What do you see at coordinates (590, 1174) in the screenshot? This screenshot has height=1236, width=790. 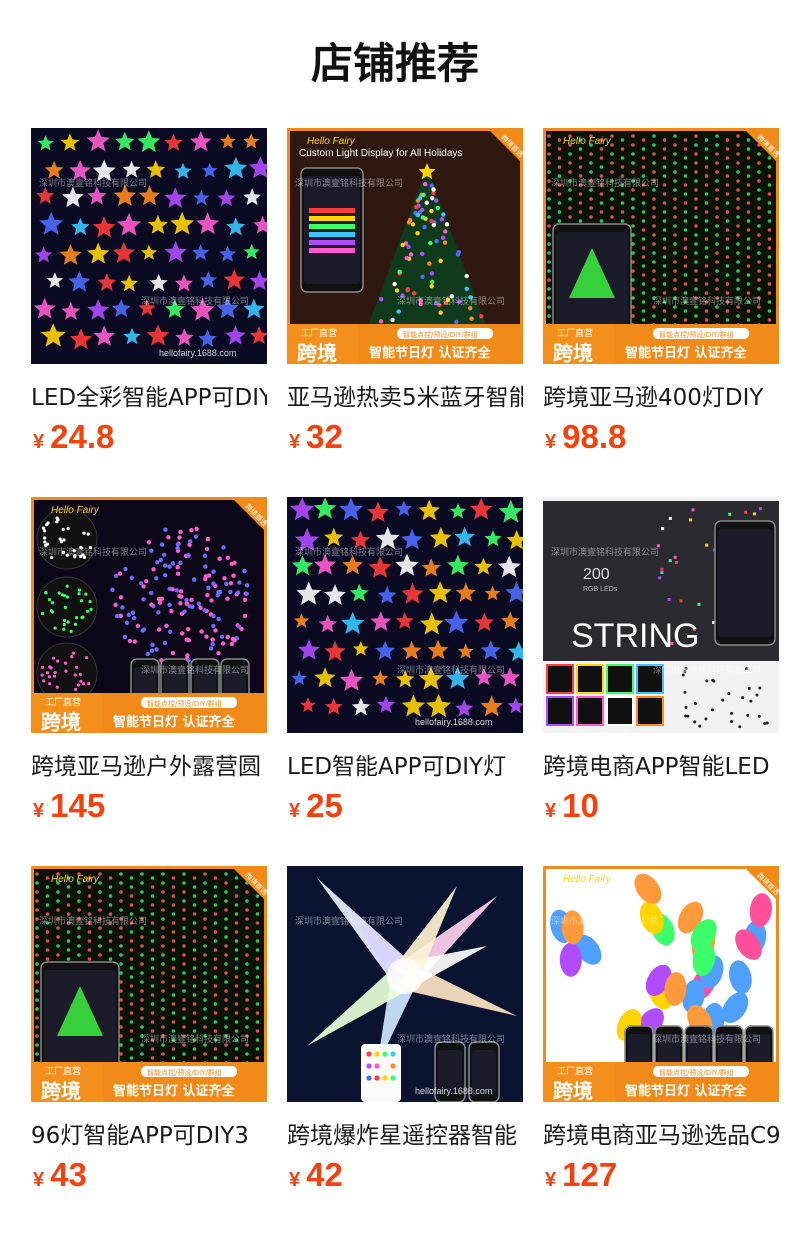 I see `price-value: 127` at bounding box center [590, 1174].